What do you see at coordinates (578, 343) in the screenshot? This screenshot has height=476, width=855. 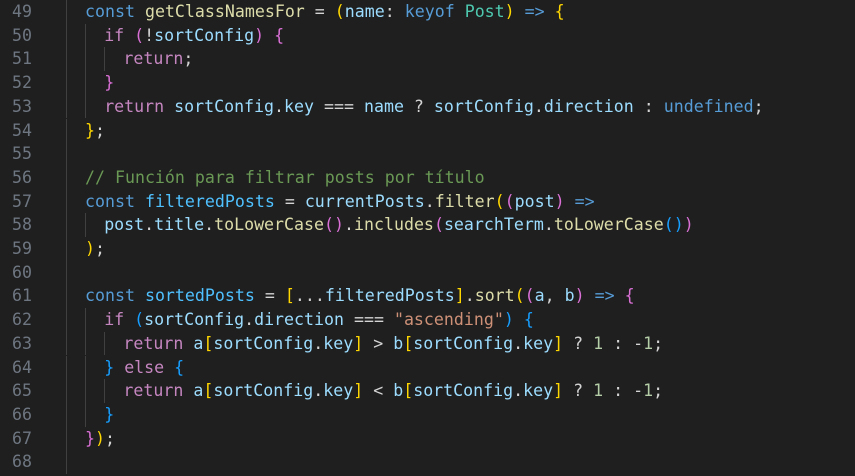 I see `code-token: ?` at bounding box center [578, 343].